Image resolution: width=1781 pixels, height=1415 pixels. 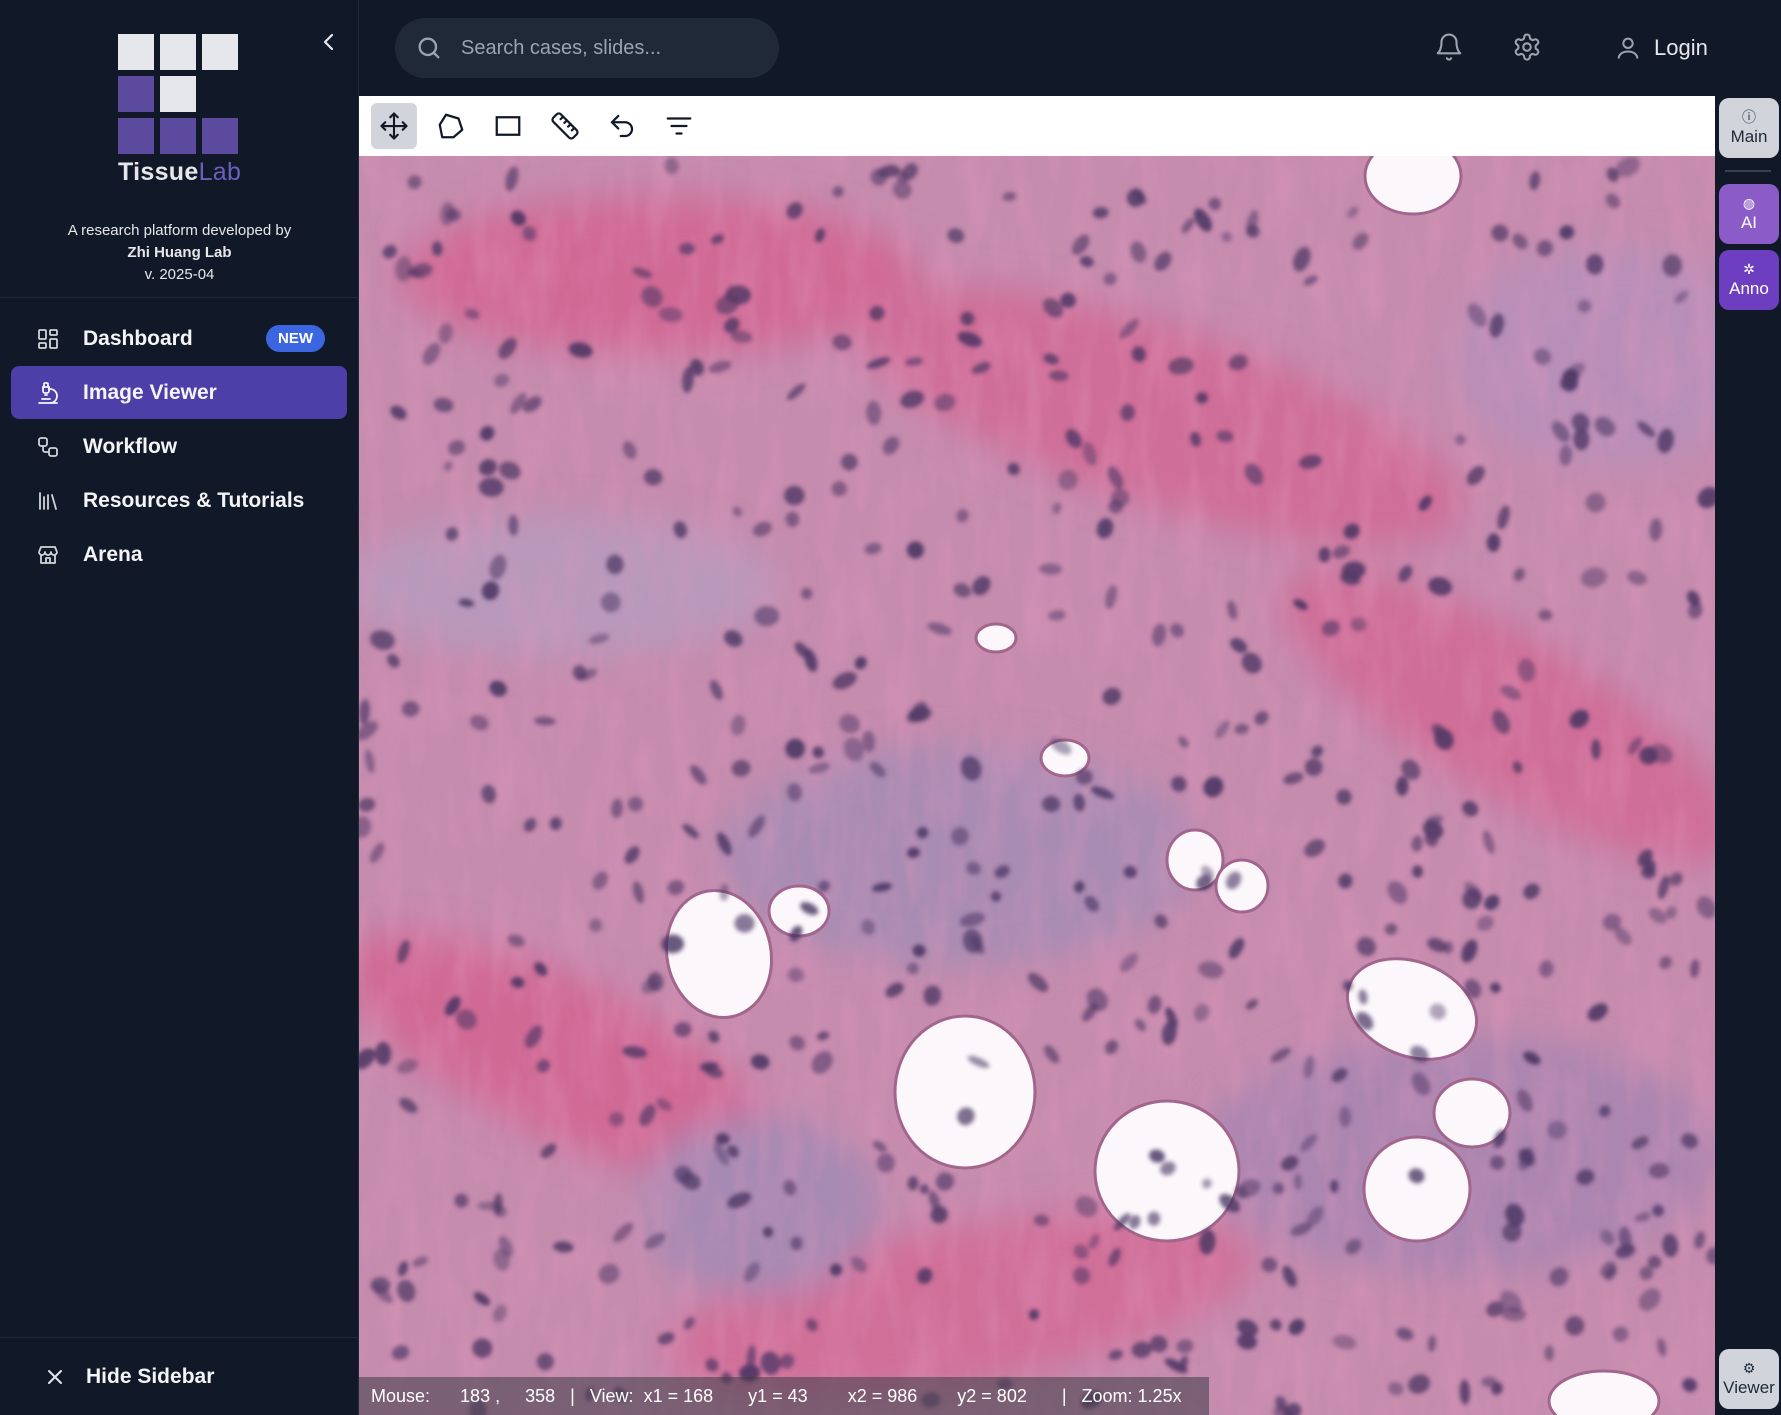 I want to click on logo: TissueLab, so click(x=180, y=110).